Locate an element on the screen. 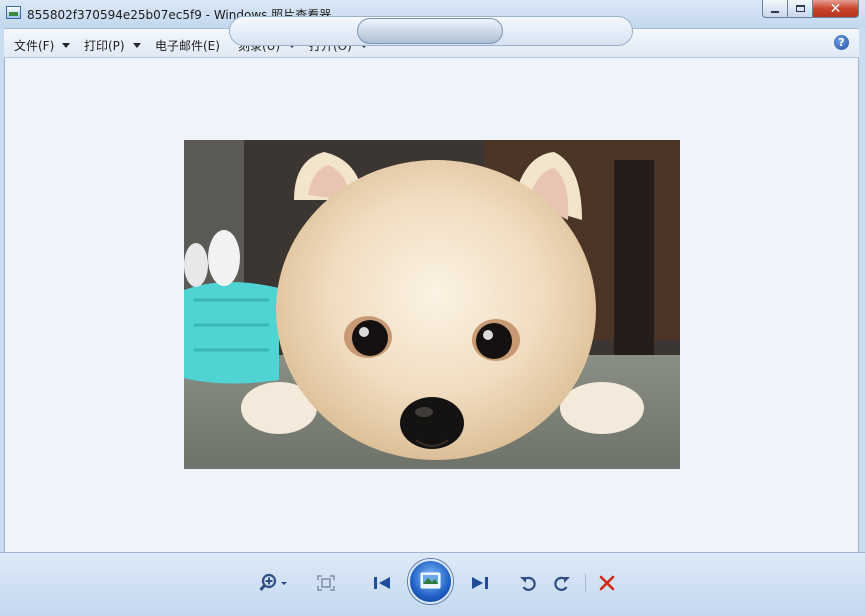 The height and width of the screenshot is (616, 865). menu-print: 打印(P) is located at coordinates (112, 45).